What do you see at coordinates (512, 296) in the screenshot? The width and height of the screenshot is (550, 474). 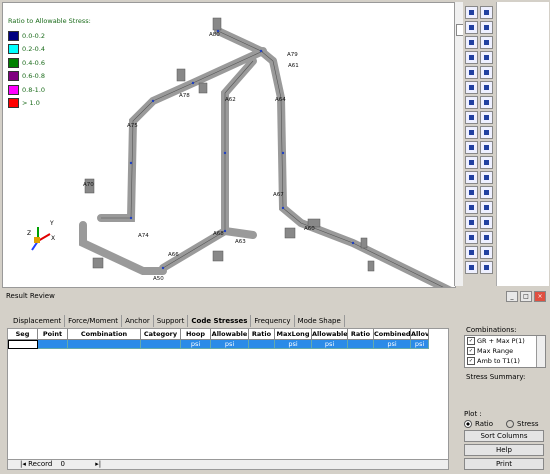 I see `minimize-button: _` at bounding box center [512, 296].